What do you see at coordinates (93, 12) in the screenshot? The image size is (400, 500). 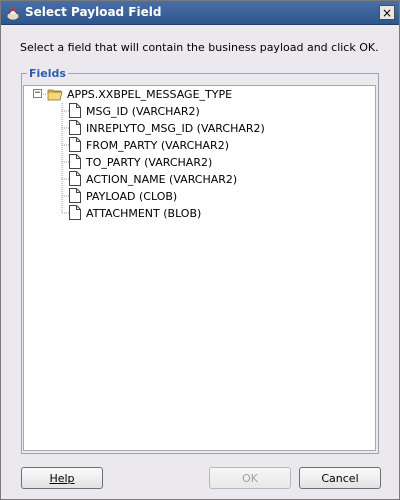 I see `dialog-title: Select Payload Field` at bounding box center [93, 12].